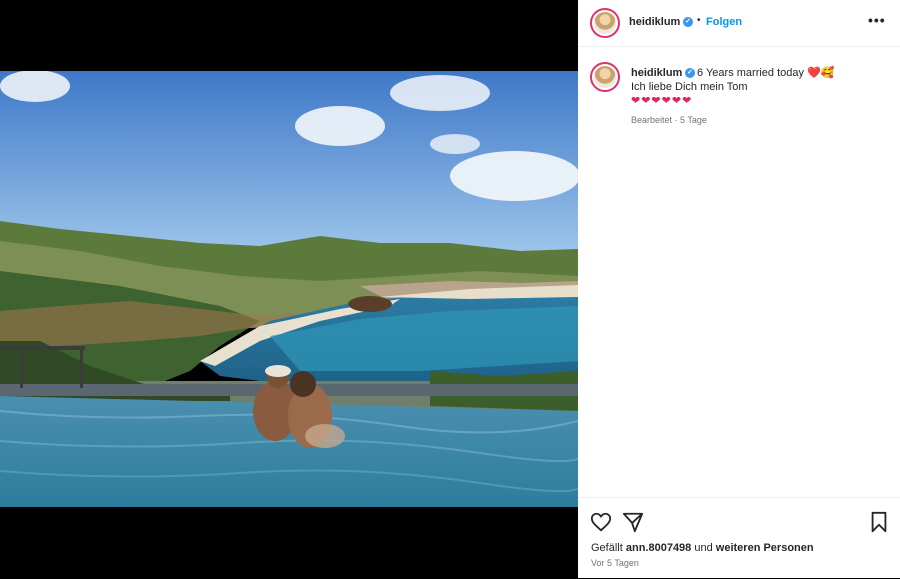  I want to click on edited-timestamp: Bearbeitet · 5 Tage, so click(669, 120).